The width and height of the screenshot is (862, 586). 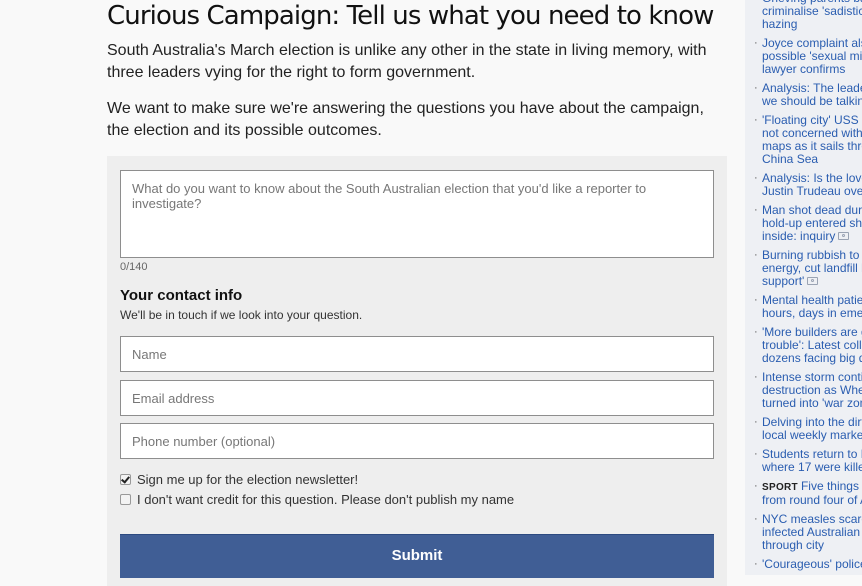 I want to click on newsletter-checkbox, so click(x=125, y=479).